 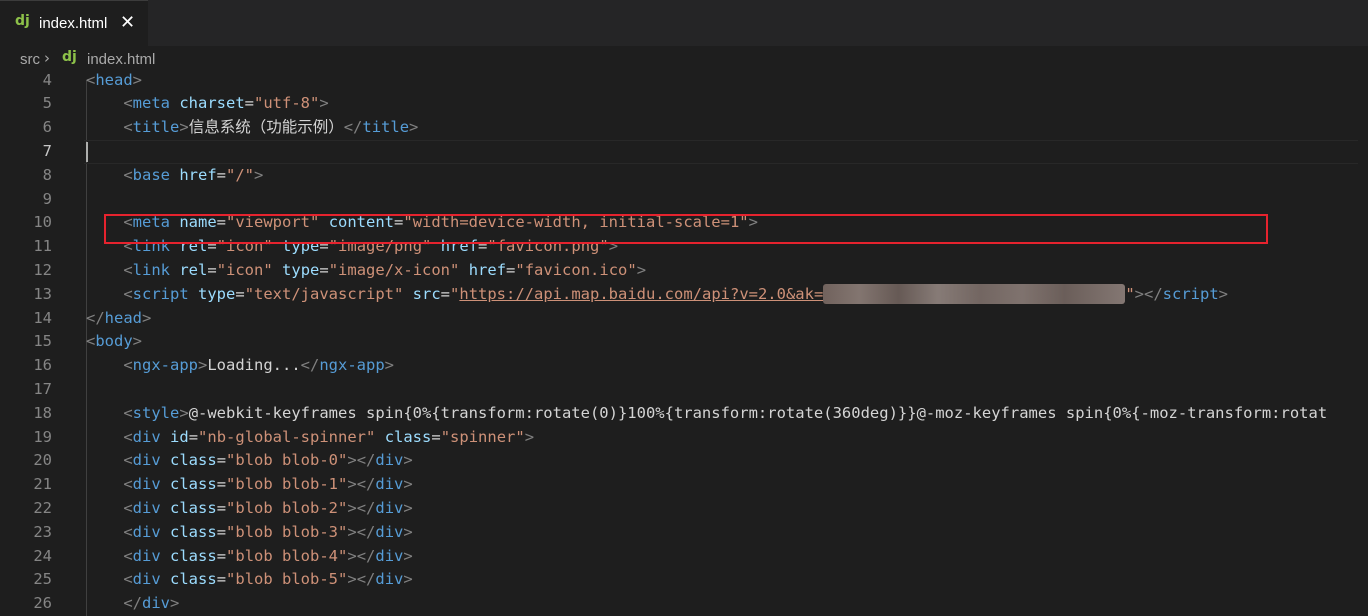 What do you see at coordinates (684, 81) in the screenshot?
I see `code-line: 4 <head>` at bounding box center [684, 81].